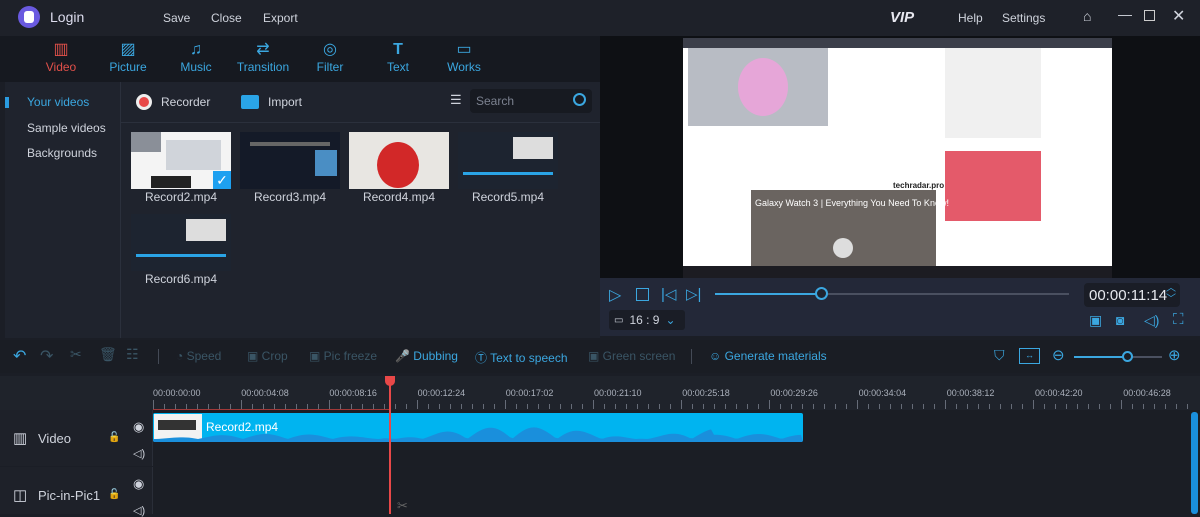 This screenshot has height=517, width=1200. Describe the element at coordinates (1151, 320) in the screenshot. I see `volume-icon: ◁)` at that location.